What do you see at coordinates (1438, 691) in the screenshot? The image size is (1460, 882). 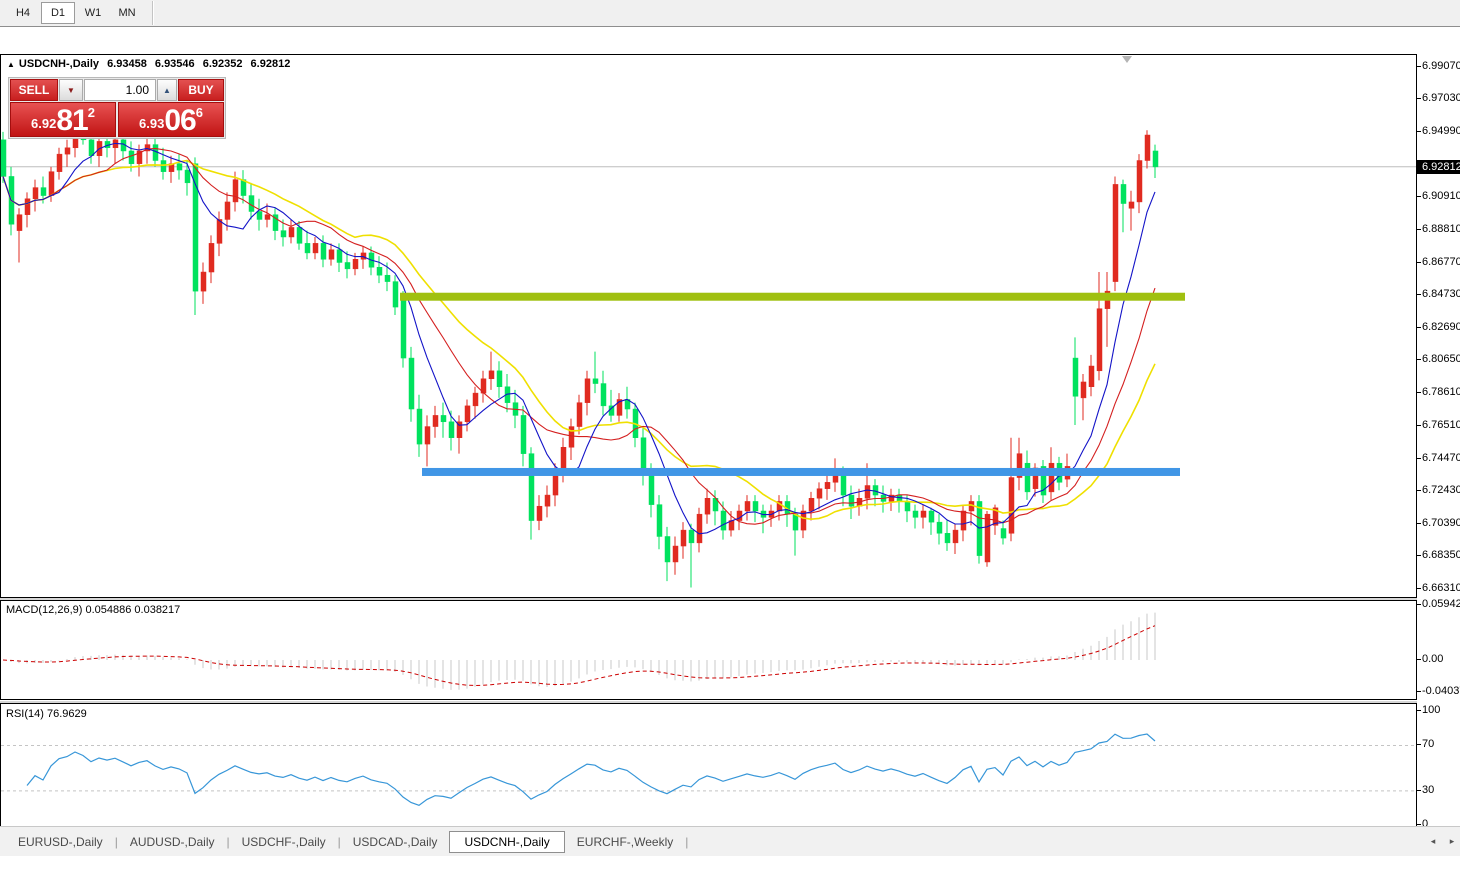 I see `macd-axis-label: -0.040371` at bounding box center [1438, 691].